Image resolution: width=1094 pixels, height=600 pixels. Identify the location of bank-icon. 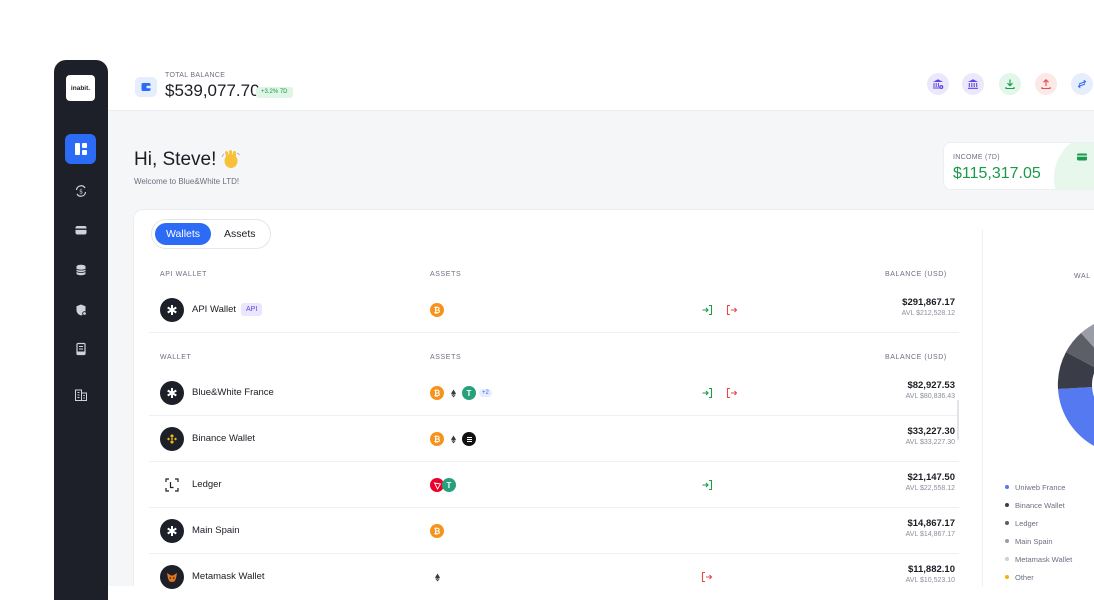
(973, 84).